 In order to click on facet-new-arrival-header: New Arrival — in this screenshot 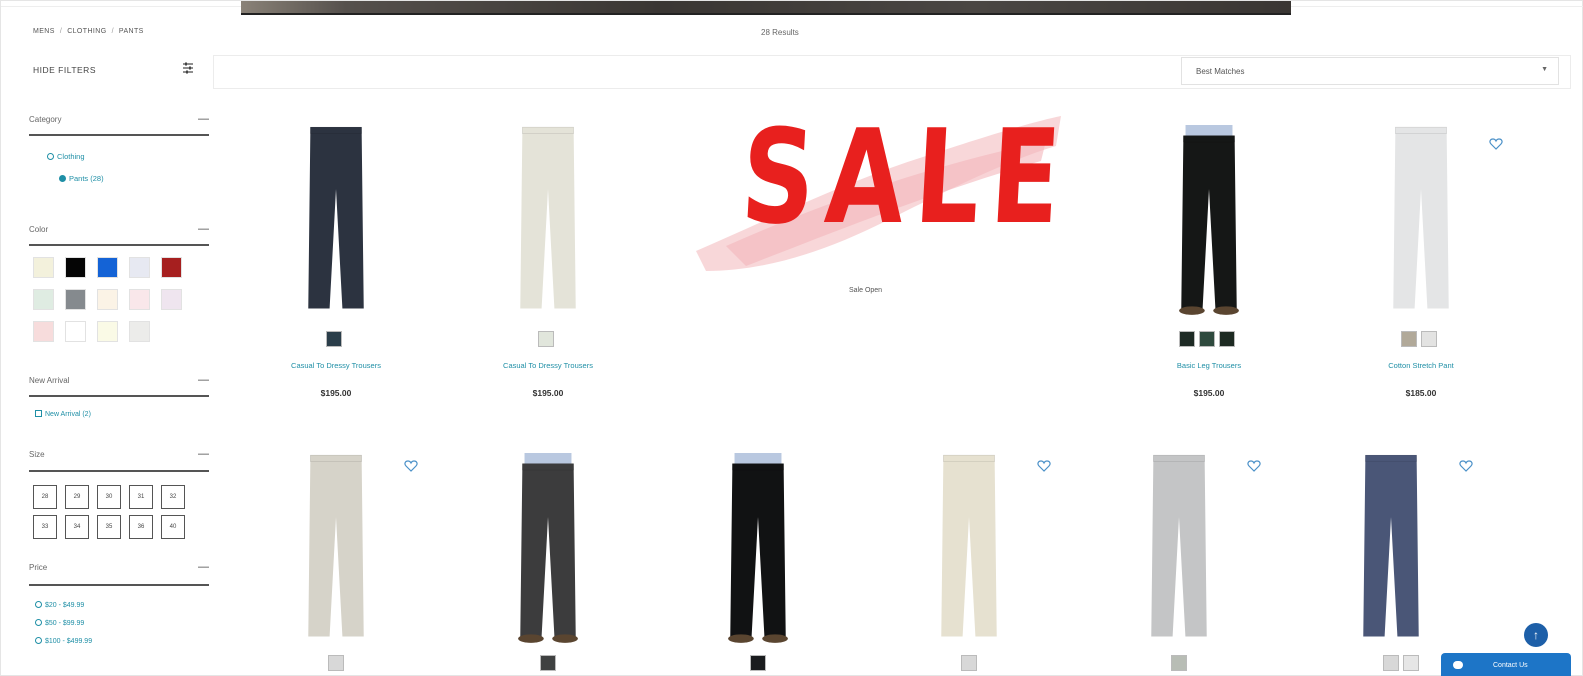, I will do `click(119, 380)`.